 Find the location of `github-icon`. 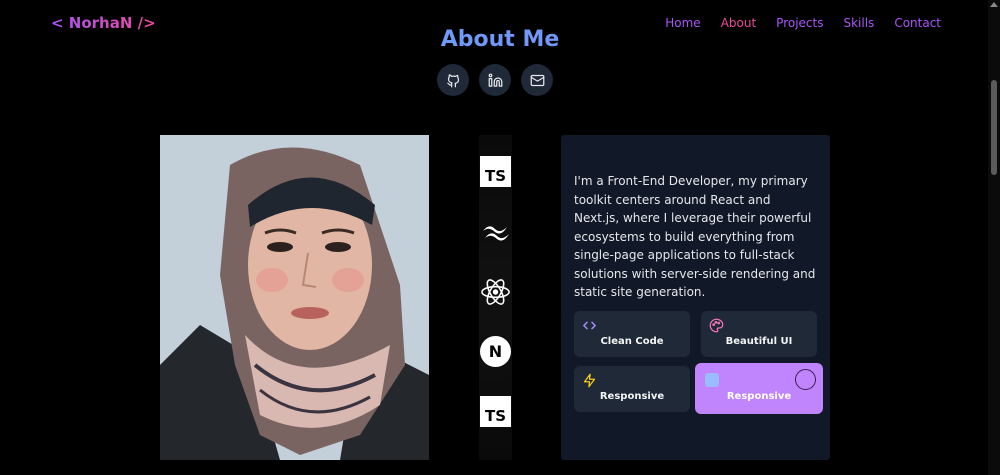

github-icon is located at coordinates (452, 80).